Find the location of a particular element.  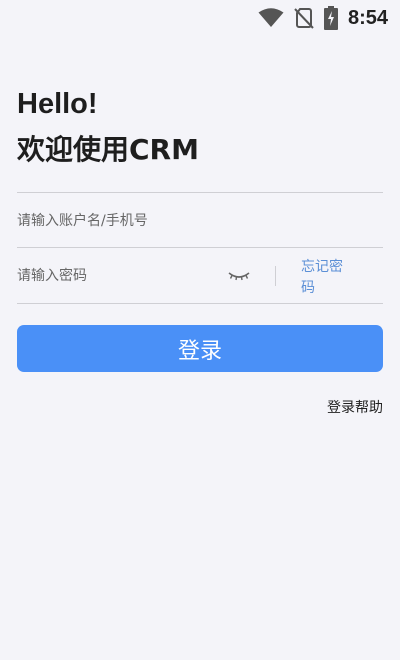

no-sim-icon is located at coordinates (304, 18).